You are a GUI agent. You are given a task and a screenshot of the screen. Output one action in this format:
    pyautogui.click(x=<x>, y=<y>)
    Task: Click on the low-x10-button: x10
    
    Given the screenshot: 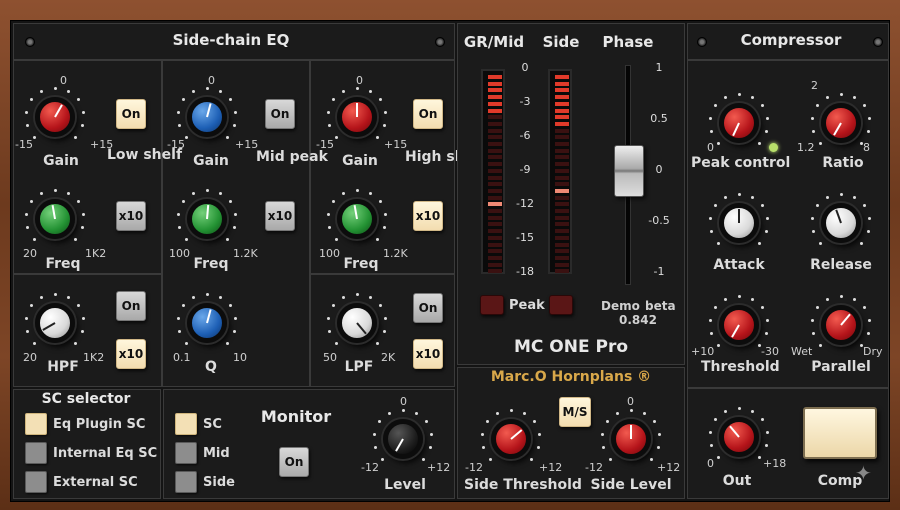 What is the action you would take?
    pyautogui.click(x=131, y=216)
    